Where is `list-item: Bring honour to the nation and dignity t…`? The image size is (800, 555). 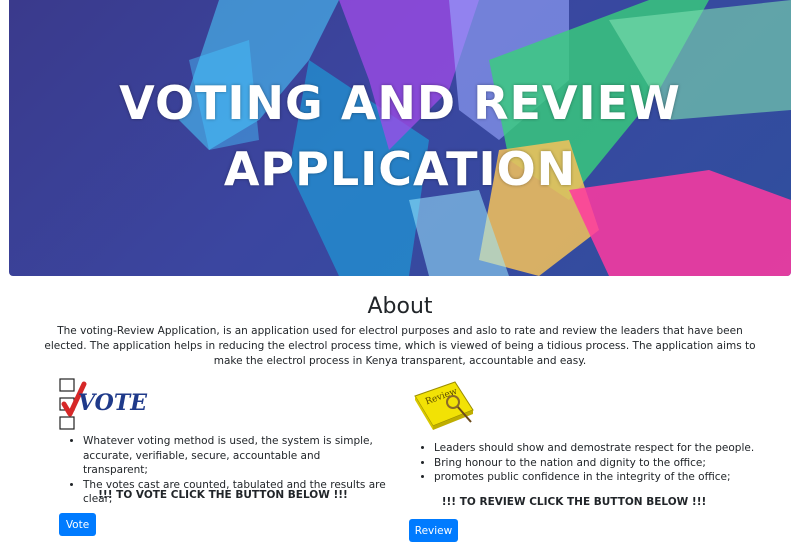 list-item: Bring honour to the nation and dignity t… is located at coordinates (599, 463).